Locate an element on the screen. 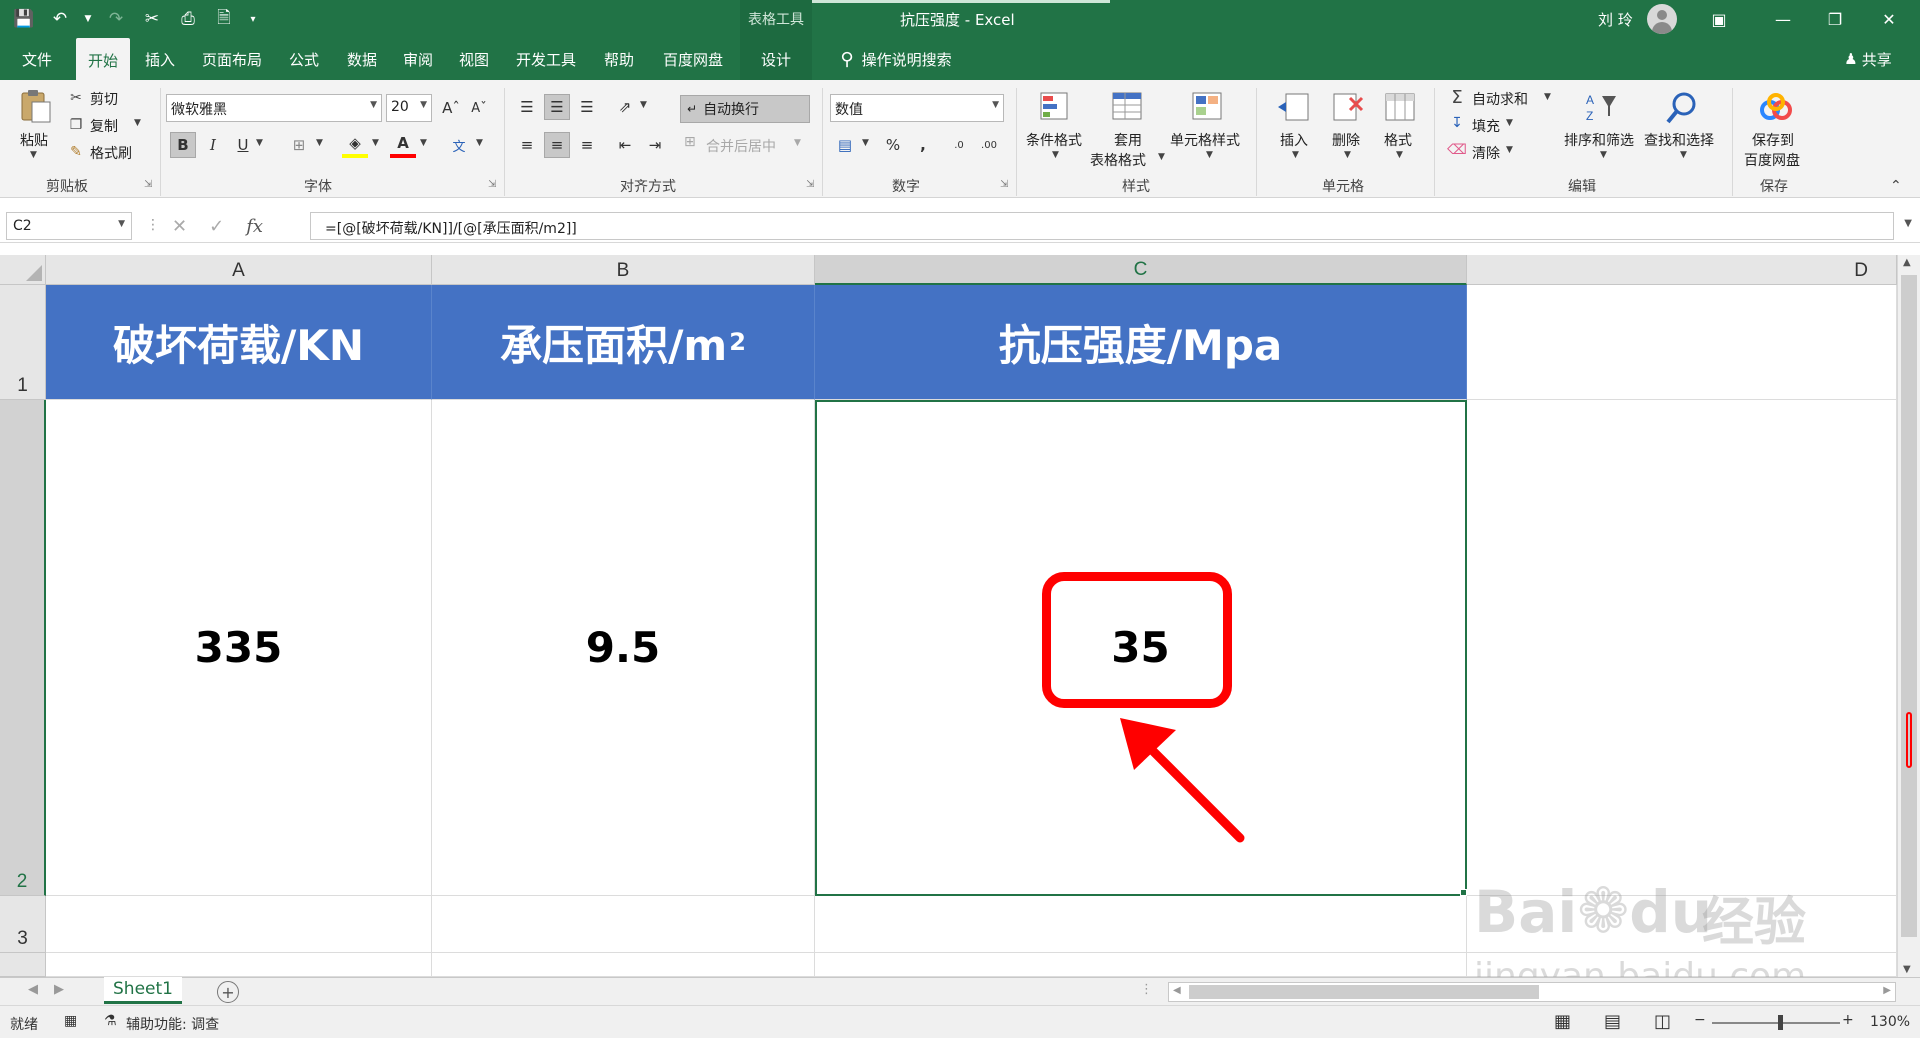  zoom-out-icon: − is located at coordinates (1700, 1020).